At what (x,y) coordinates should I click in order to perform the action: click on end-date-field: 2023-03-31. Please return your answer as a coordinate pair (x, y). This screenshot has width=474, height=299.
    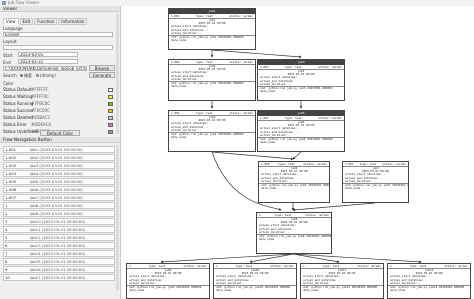
    Looking at the image, I should click on (48, 61).